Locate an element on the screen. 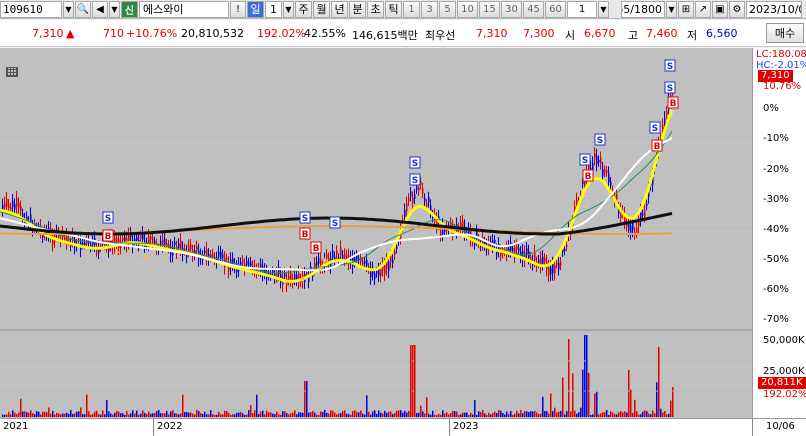 The image size is (806, 436). period-week-button: 주 is located at coordinates (303, 9).